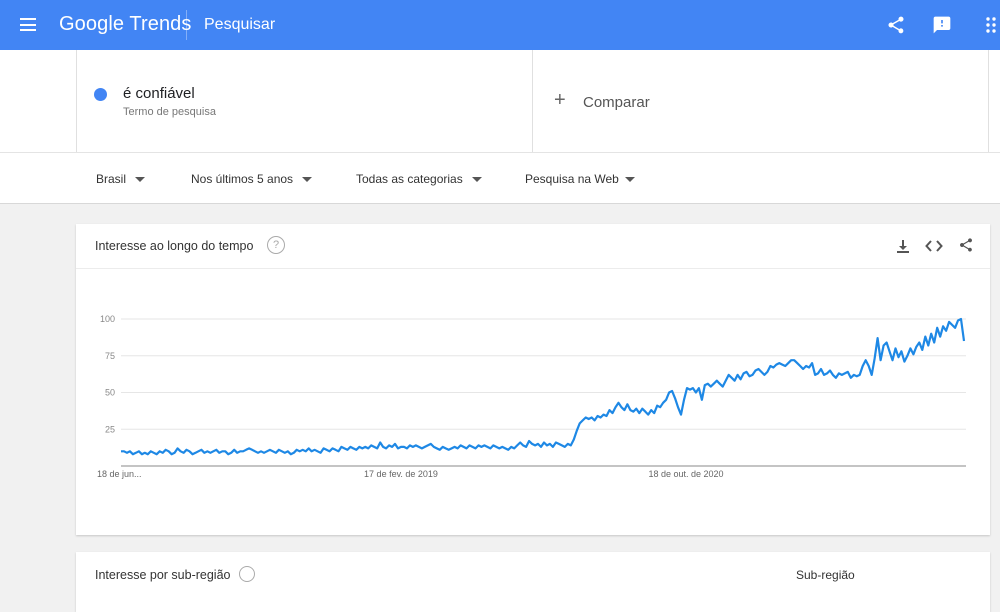 The image size is (1000, 612). Describe the element at coordinates (533, 582) in the screenshot. I see `interest-by-subregion-card: Interesse por sub-região Sub-região` at that location.